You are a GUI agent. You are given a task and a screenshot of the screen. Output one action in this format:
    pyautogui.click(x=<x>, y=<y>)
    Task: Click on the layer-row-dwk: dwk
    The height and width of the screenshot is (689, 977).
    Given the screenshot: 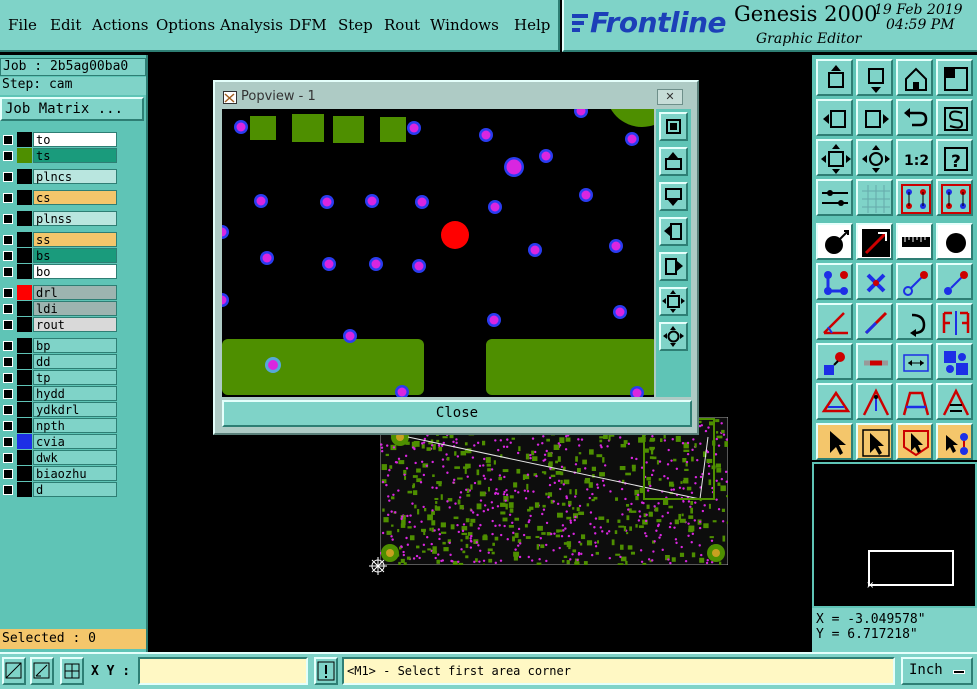 What is the action you would take?
    pyautogui.click(x=59, y=457)
    